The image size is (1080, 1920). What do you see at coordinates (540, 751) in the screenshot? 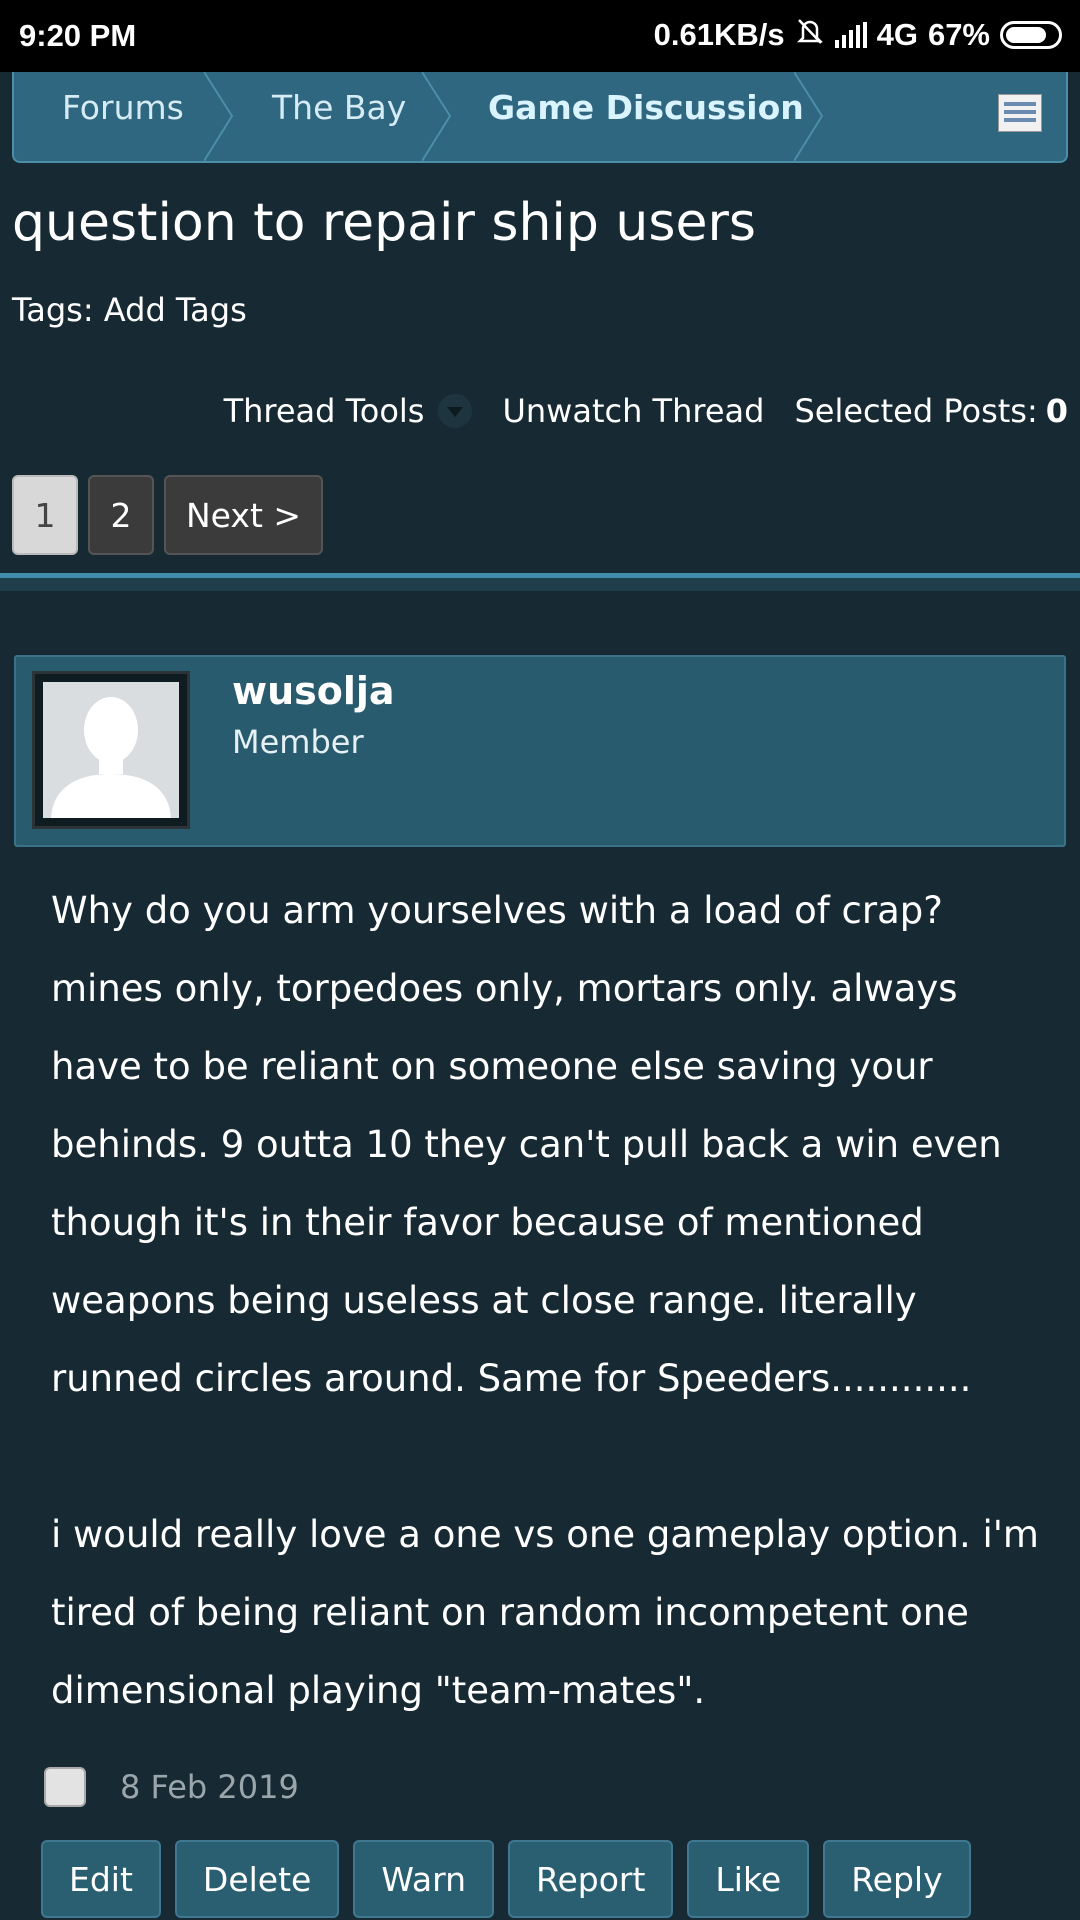
I see `post-user-header: wusolja Member` at bounding box center [540, 751].